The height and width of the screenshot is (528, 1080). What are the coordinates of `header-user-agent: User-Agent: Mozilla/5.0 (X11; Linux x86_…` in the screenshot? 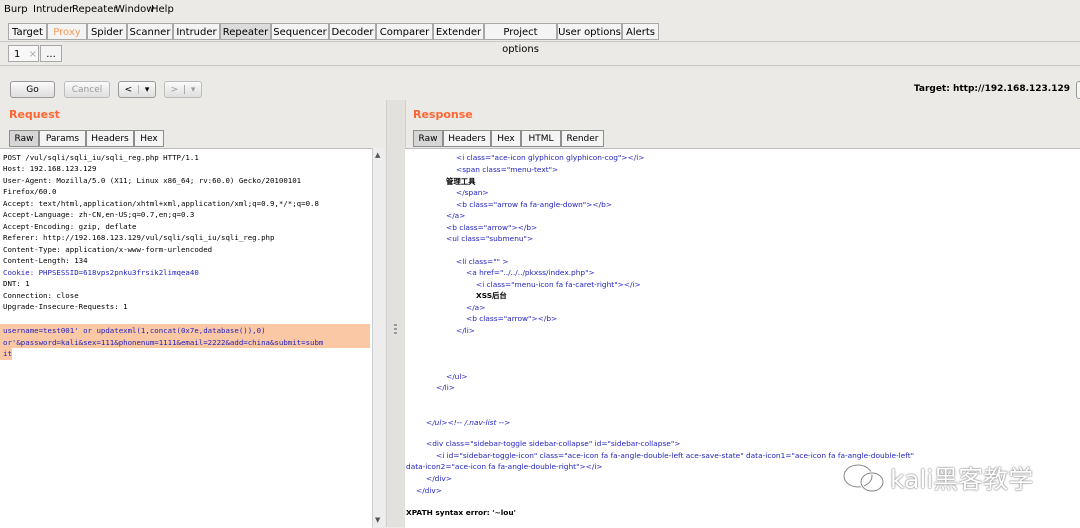 It's located at (152, 180).